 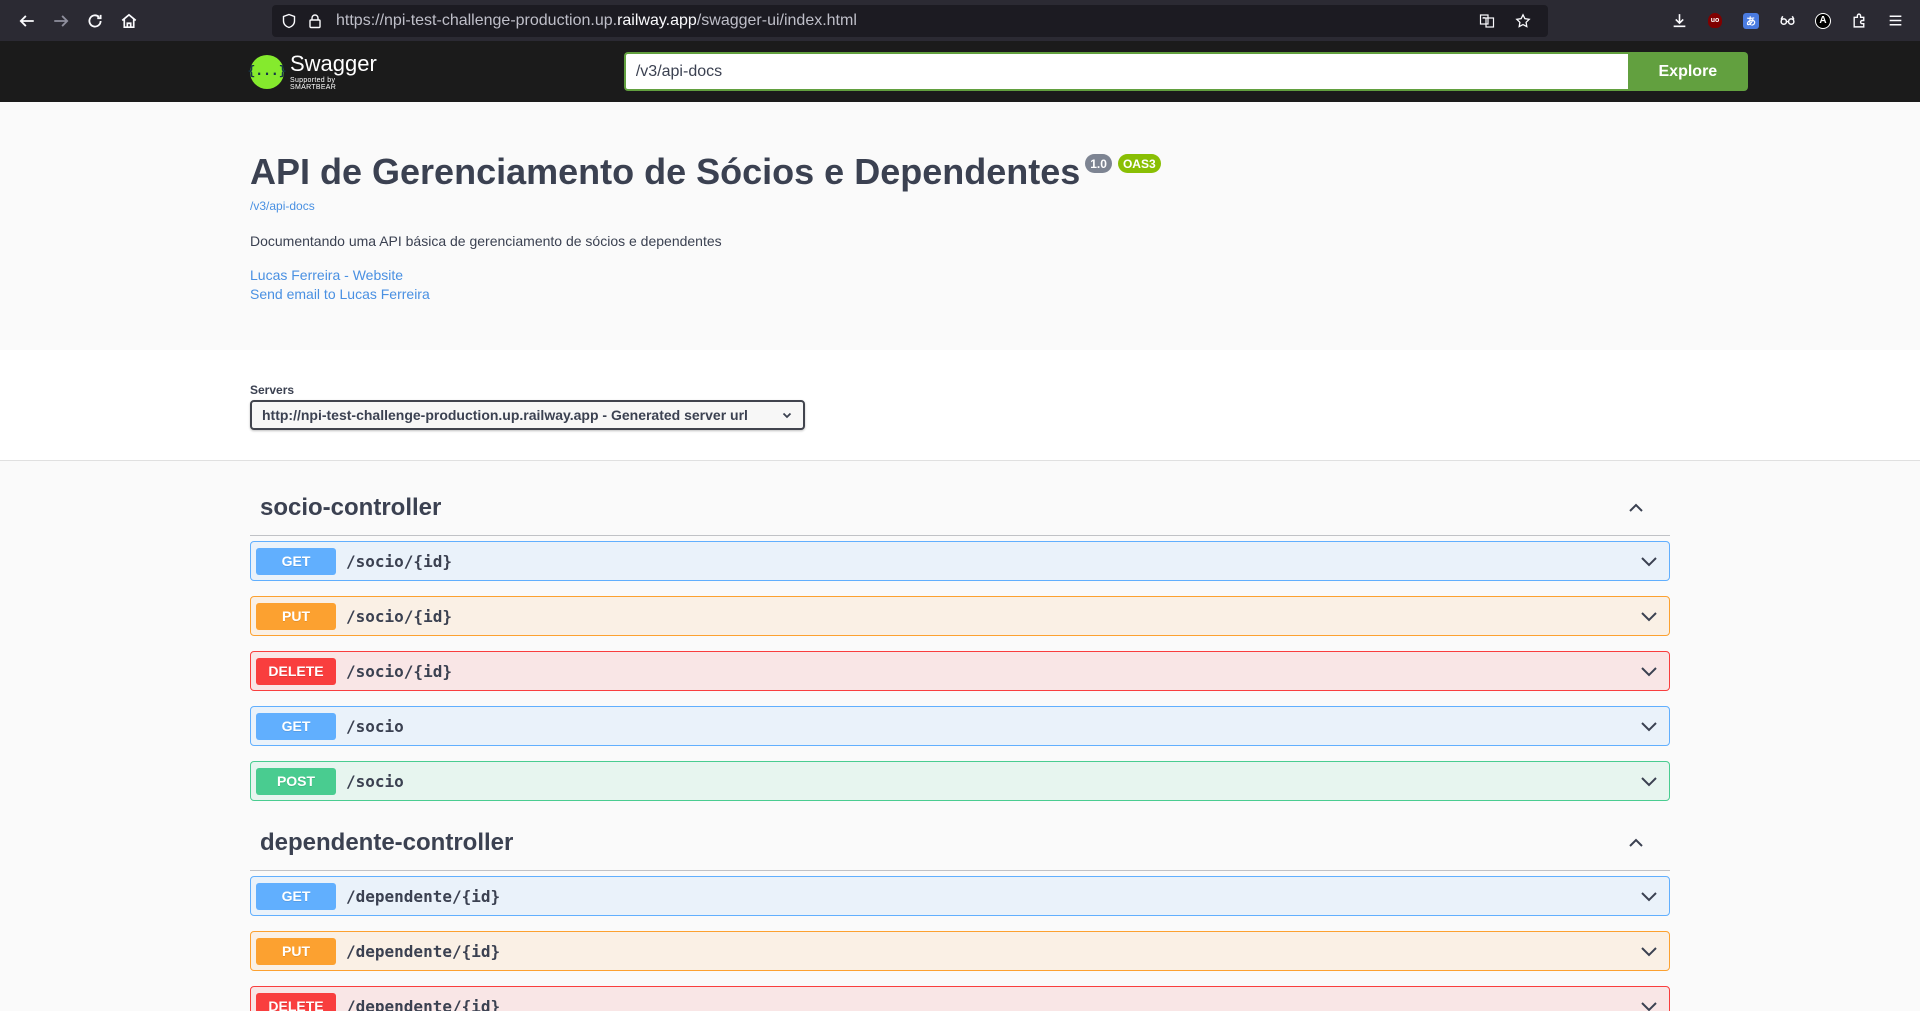 I want to click on opblock-delete-dependente-id: DELETE /dependente/{id}, so click(x=960, y=998).